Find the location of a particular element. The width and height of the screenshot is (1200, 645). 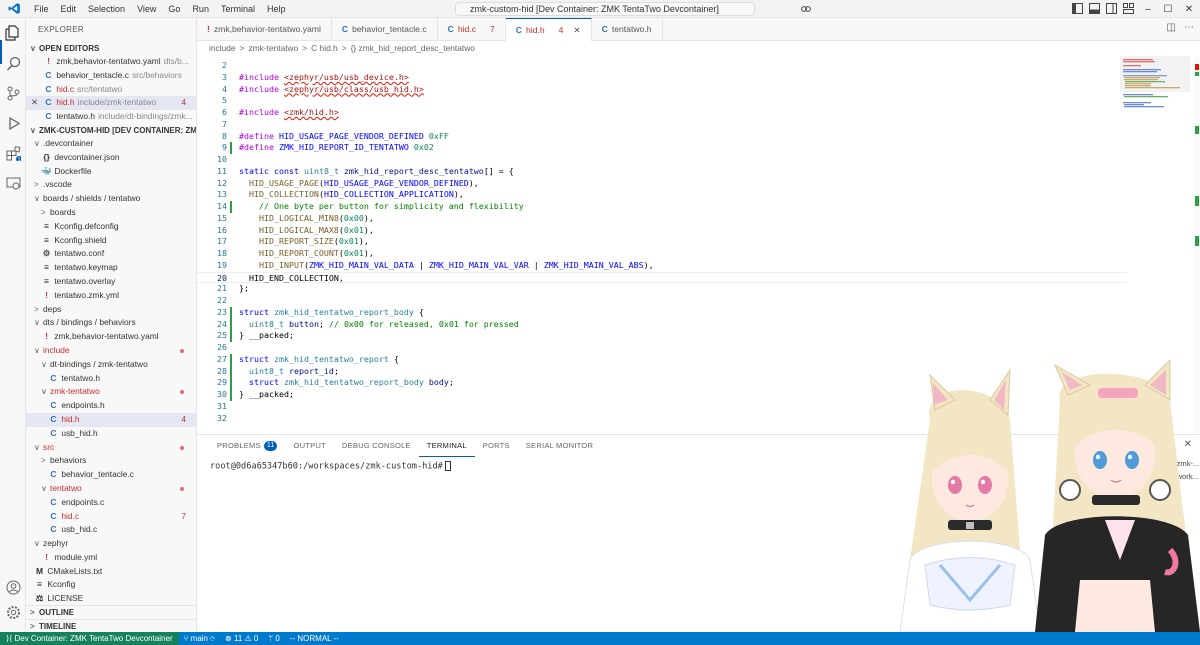

close-icon: ✕ is located at coordinates (34, 103).